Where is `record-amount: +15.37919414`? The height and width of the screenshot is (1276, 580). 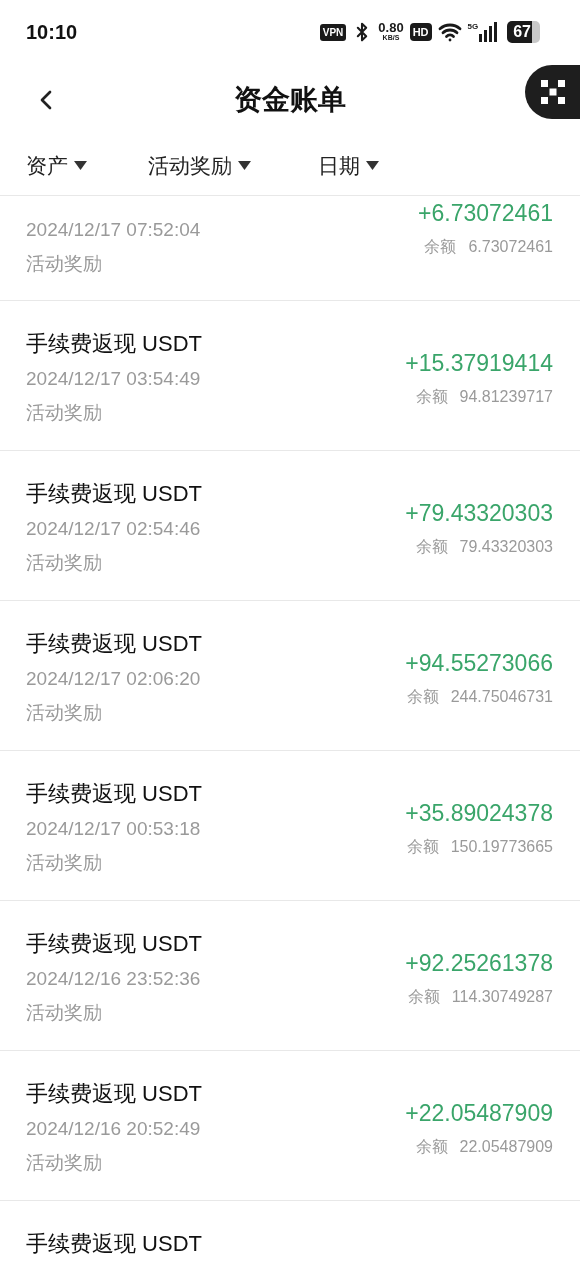 record-amount: +15.37919414 is located at coordinates (479, 363).